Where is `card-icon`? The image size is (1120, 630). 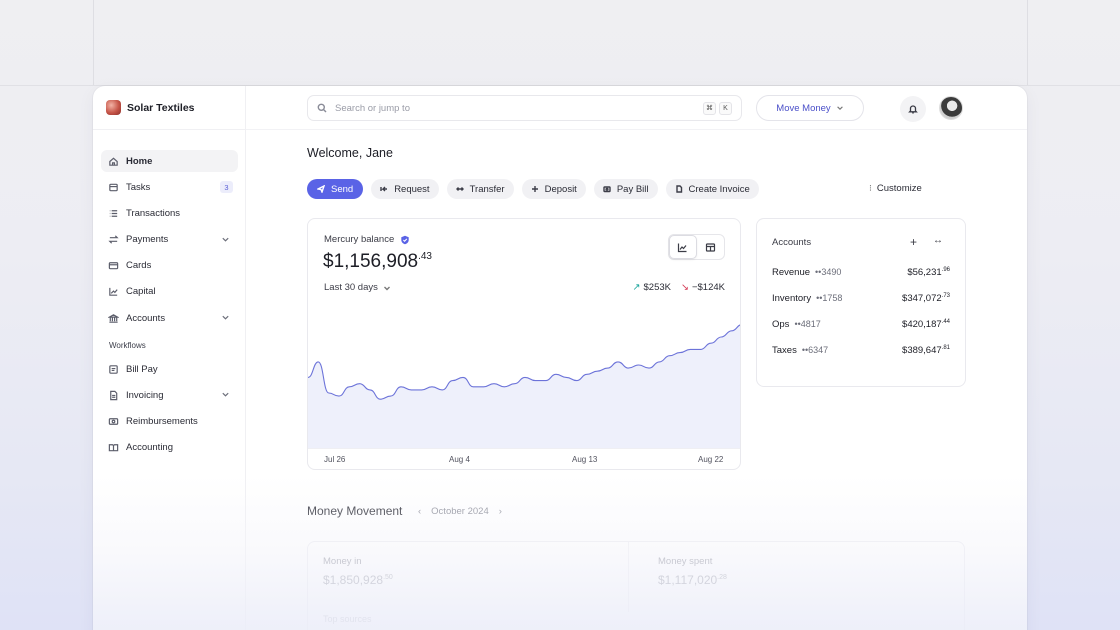 card-icon is located at coordinates (113, 266).